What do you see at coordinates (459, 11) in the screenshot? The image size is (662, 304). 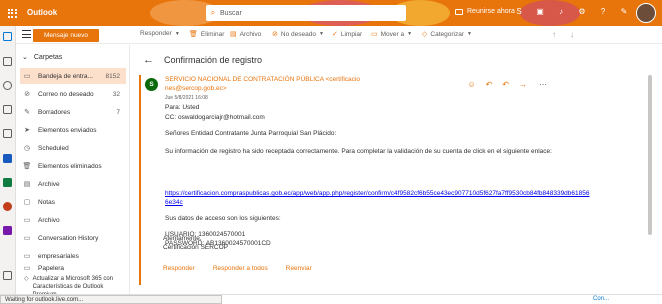 I see `video-camera-icon` at bounding box center [459, 11].